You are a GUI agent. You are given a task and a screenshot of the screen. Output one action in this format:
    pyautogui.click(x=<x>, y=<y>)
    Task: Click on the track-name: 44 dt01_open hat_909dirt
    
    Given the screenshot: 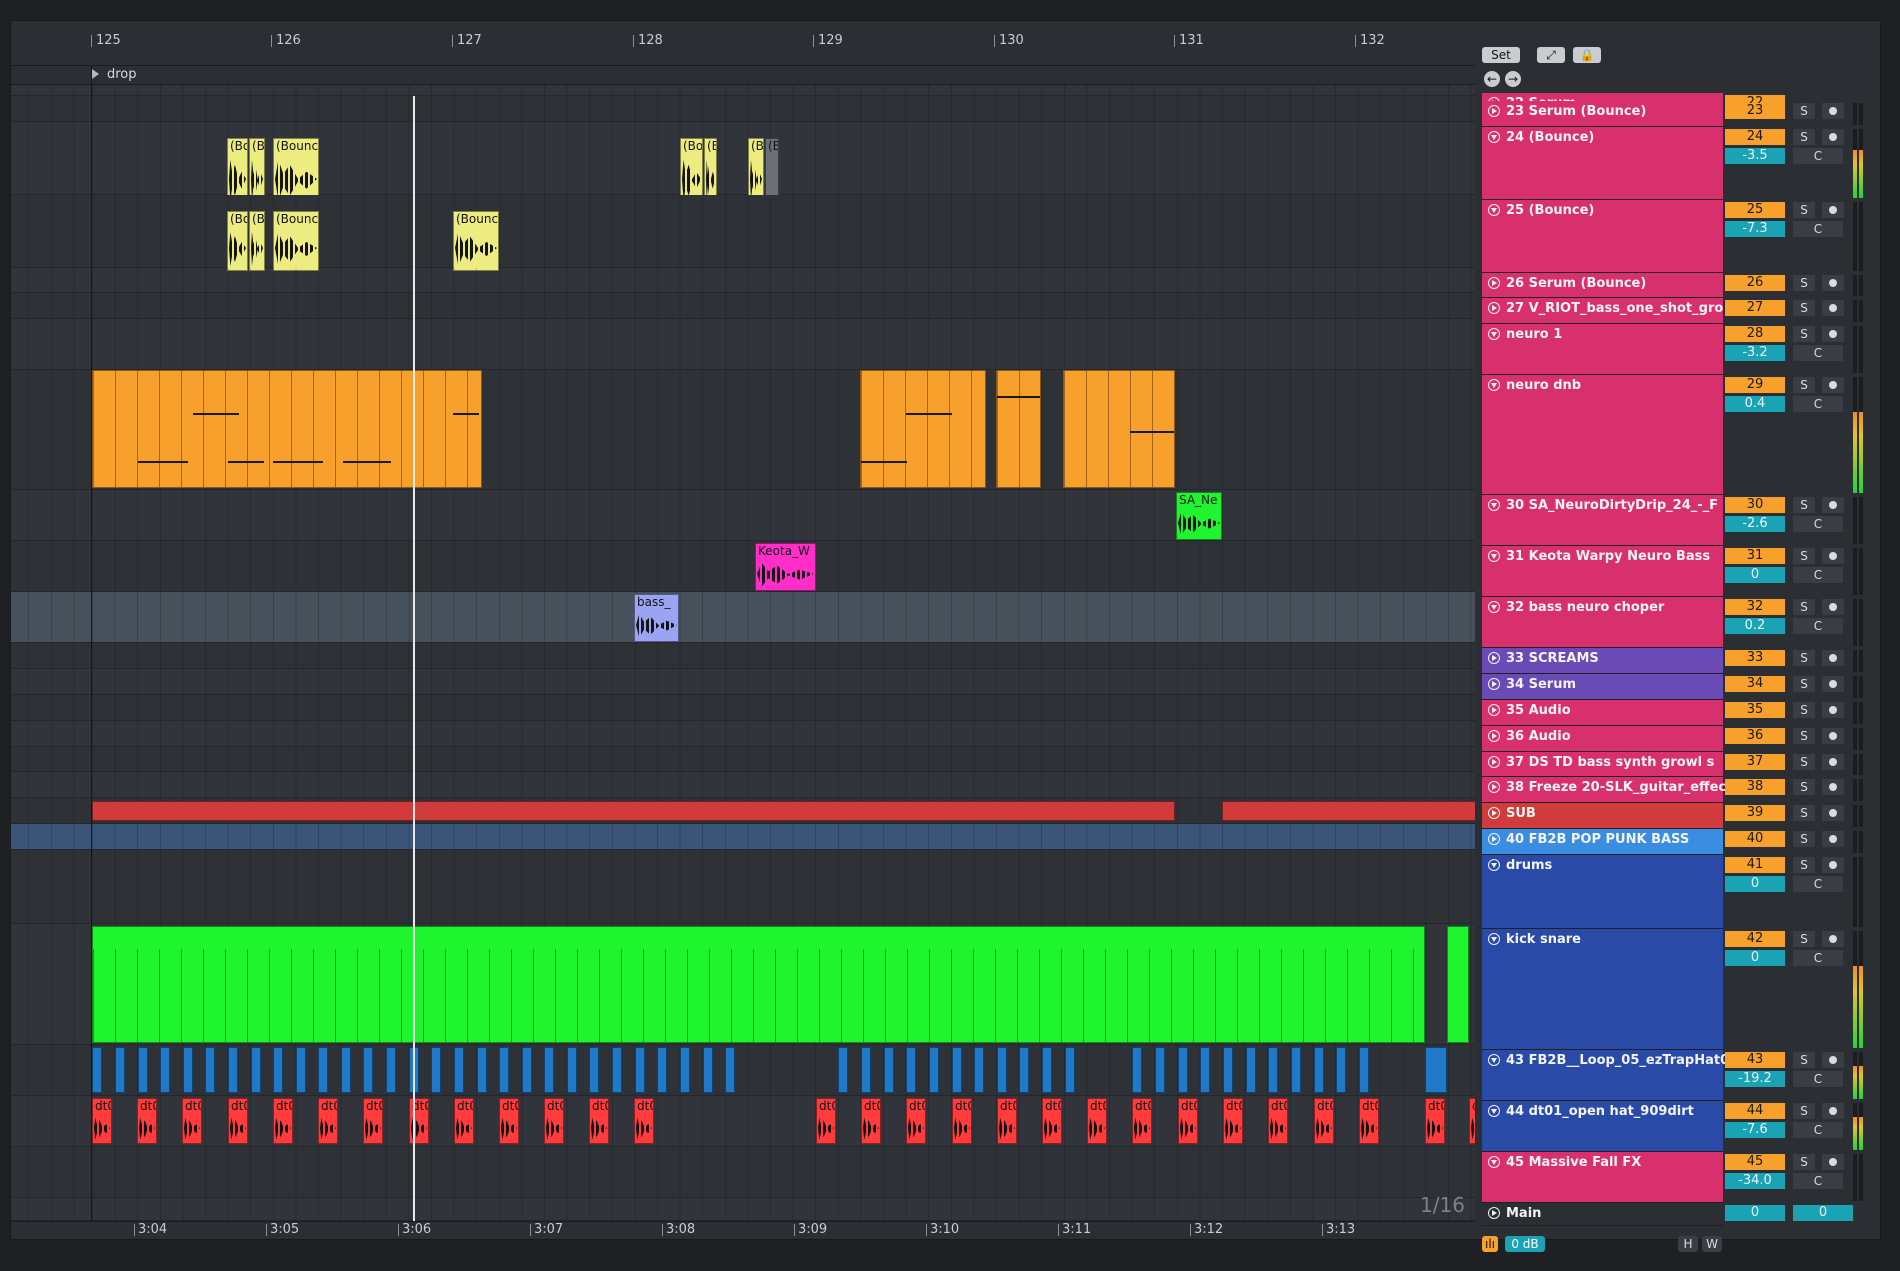 What is the action you would take?
    pyautogui.click(x=1600, y=1111)
    